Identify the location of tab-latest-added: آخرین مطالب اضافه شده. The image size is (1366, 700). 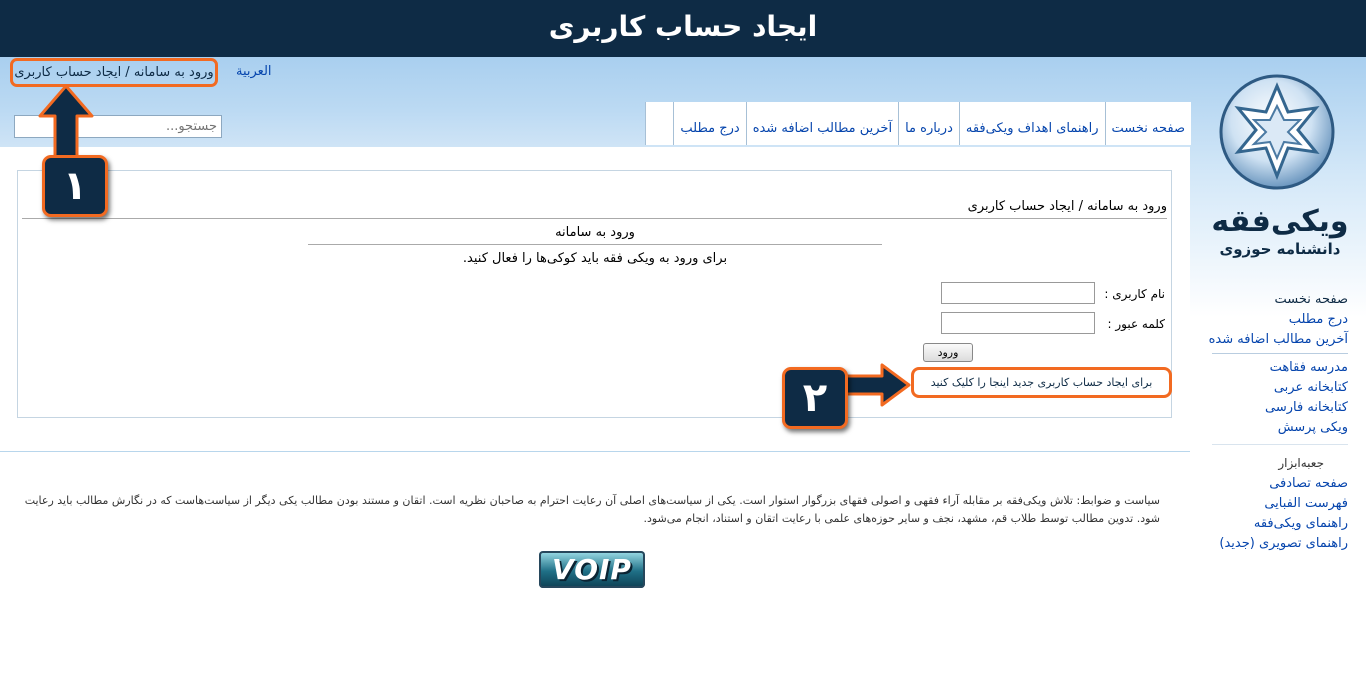
(821, 123).